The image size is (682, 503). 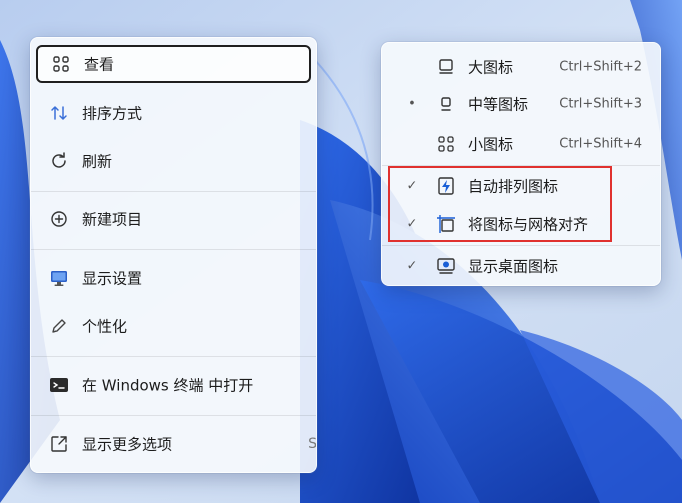 I want to click on submenu-item-label: 小图标, so click(x=491, y=144).